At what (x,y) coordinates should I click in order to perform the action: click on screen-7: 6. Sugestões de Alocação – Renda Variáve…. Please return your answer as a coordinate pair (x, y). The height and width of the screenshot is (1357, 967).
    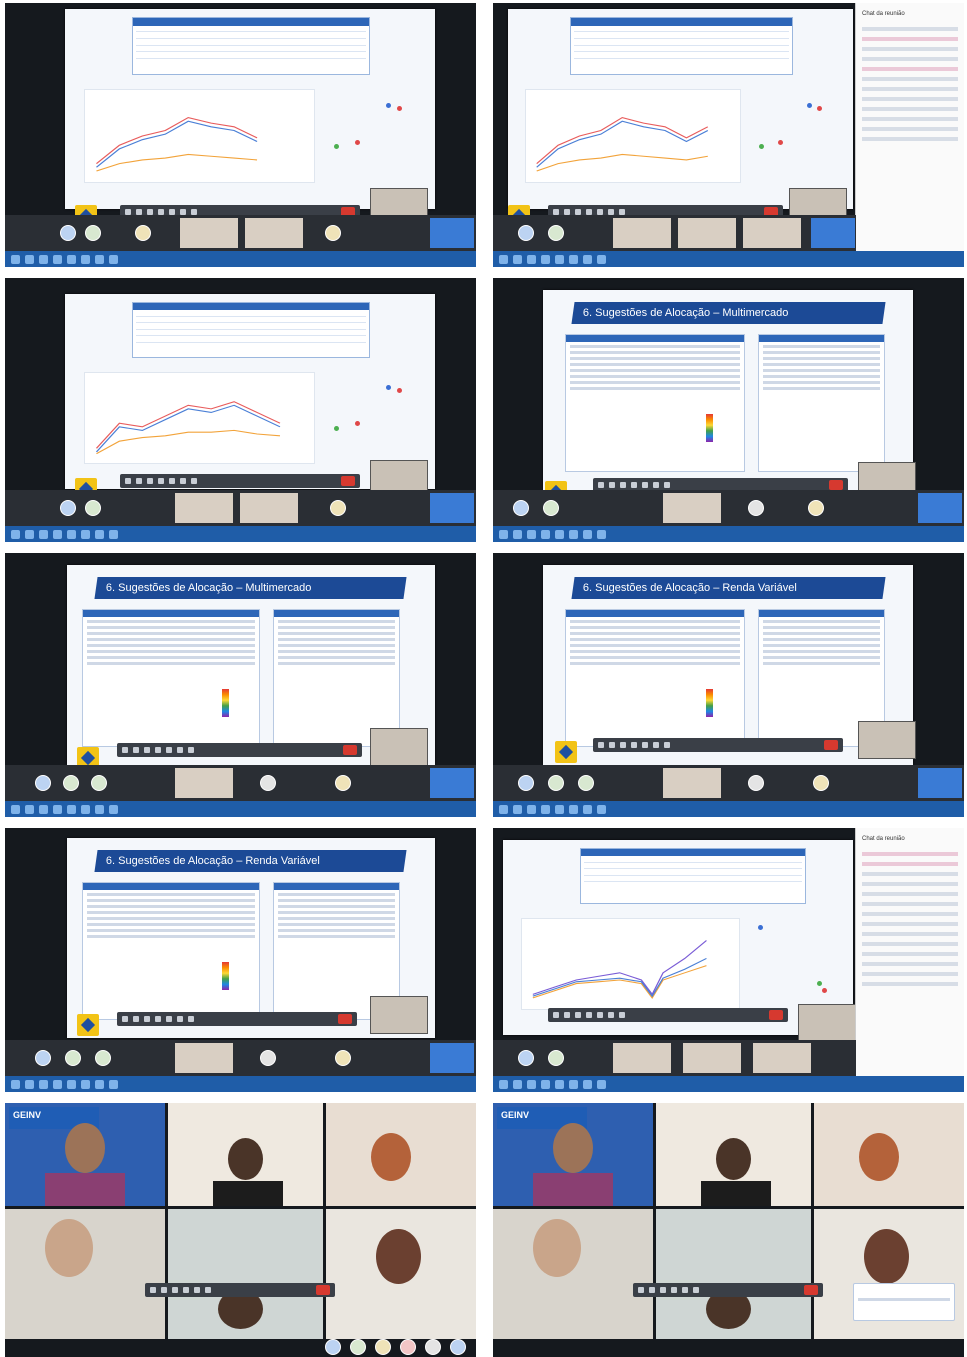
    Looking at the image, I should click on (240, 960).